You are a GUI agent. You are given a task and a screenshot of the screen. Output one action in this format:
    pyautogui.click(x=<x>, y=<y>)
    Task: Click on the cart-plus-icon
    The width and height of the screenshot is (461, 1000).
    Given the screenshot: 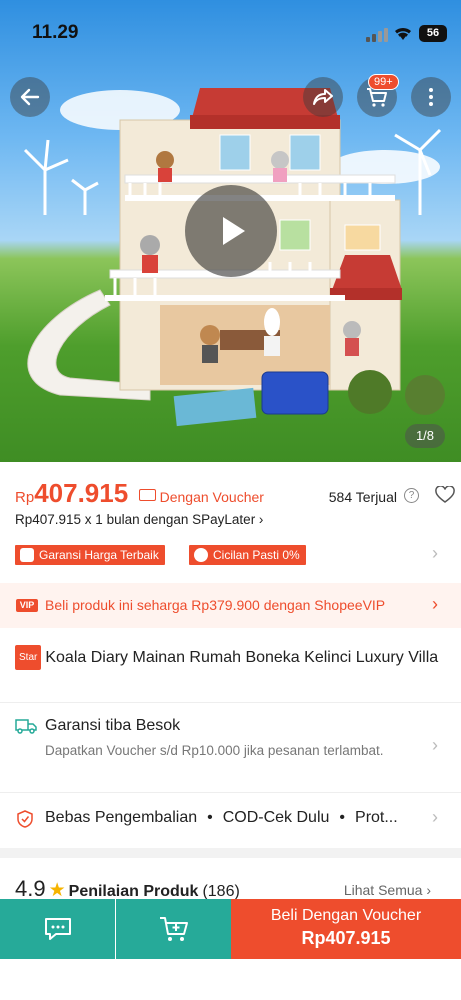 What is the action you would take?
    pyautogui.click(x=173, y=929)
    